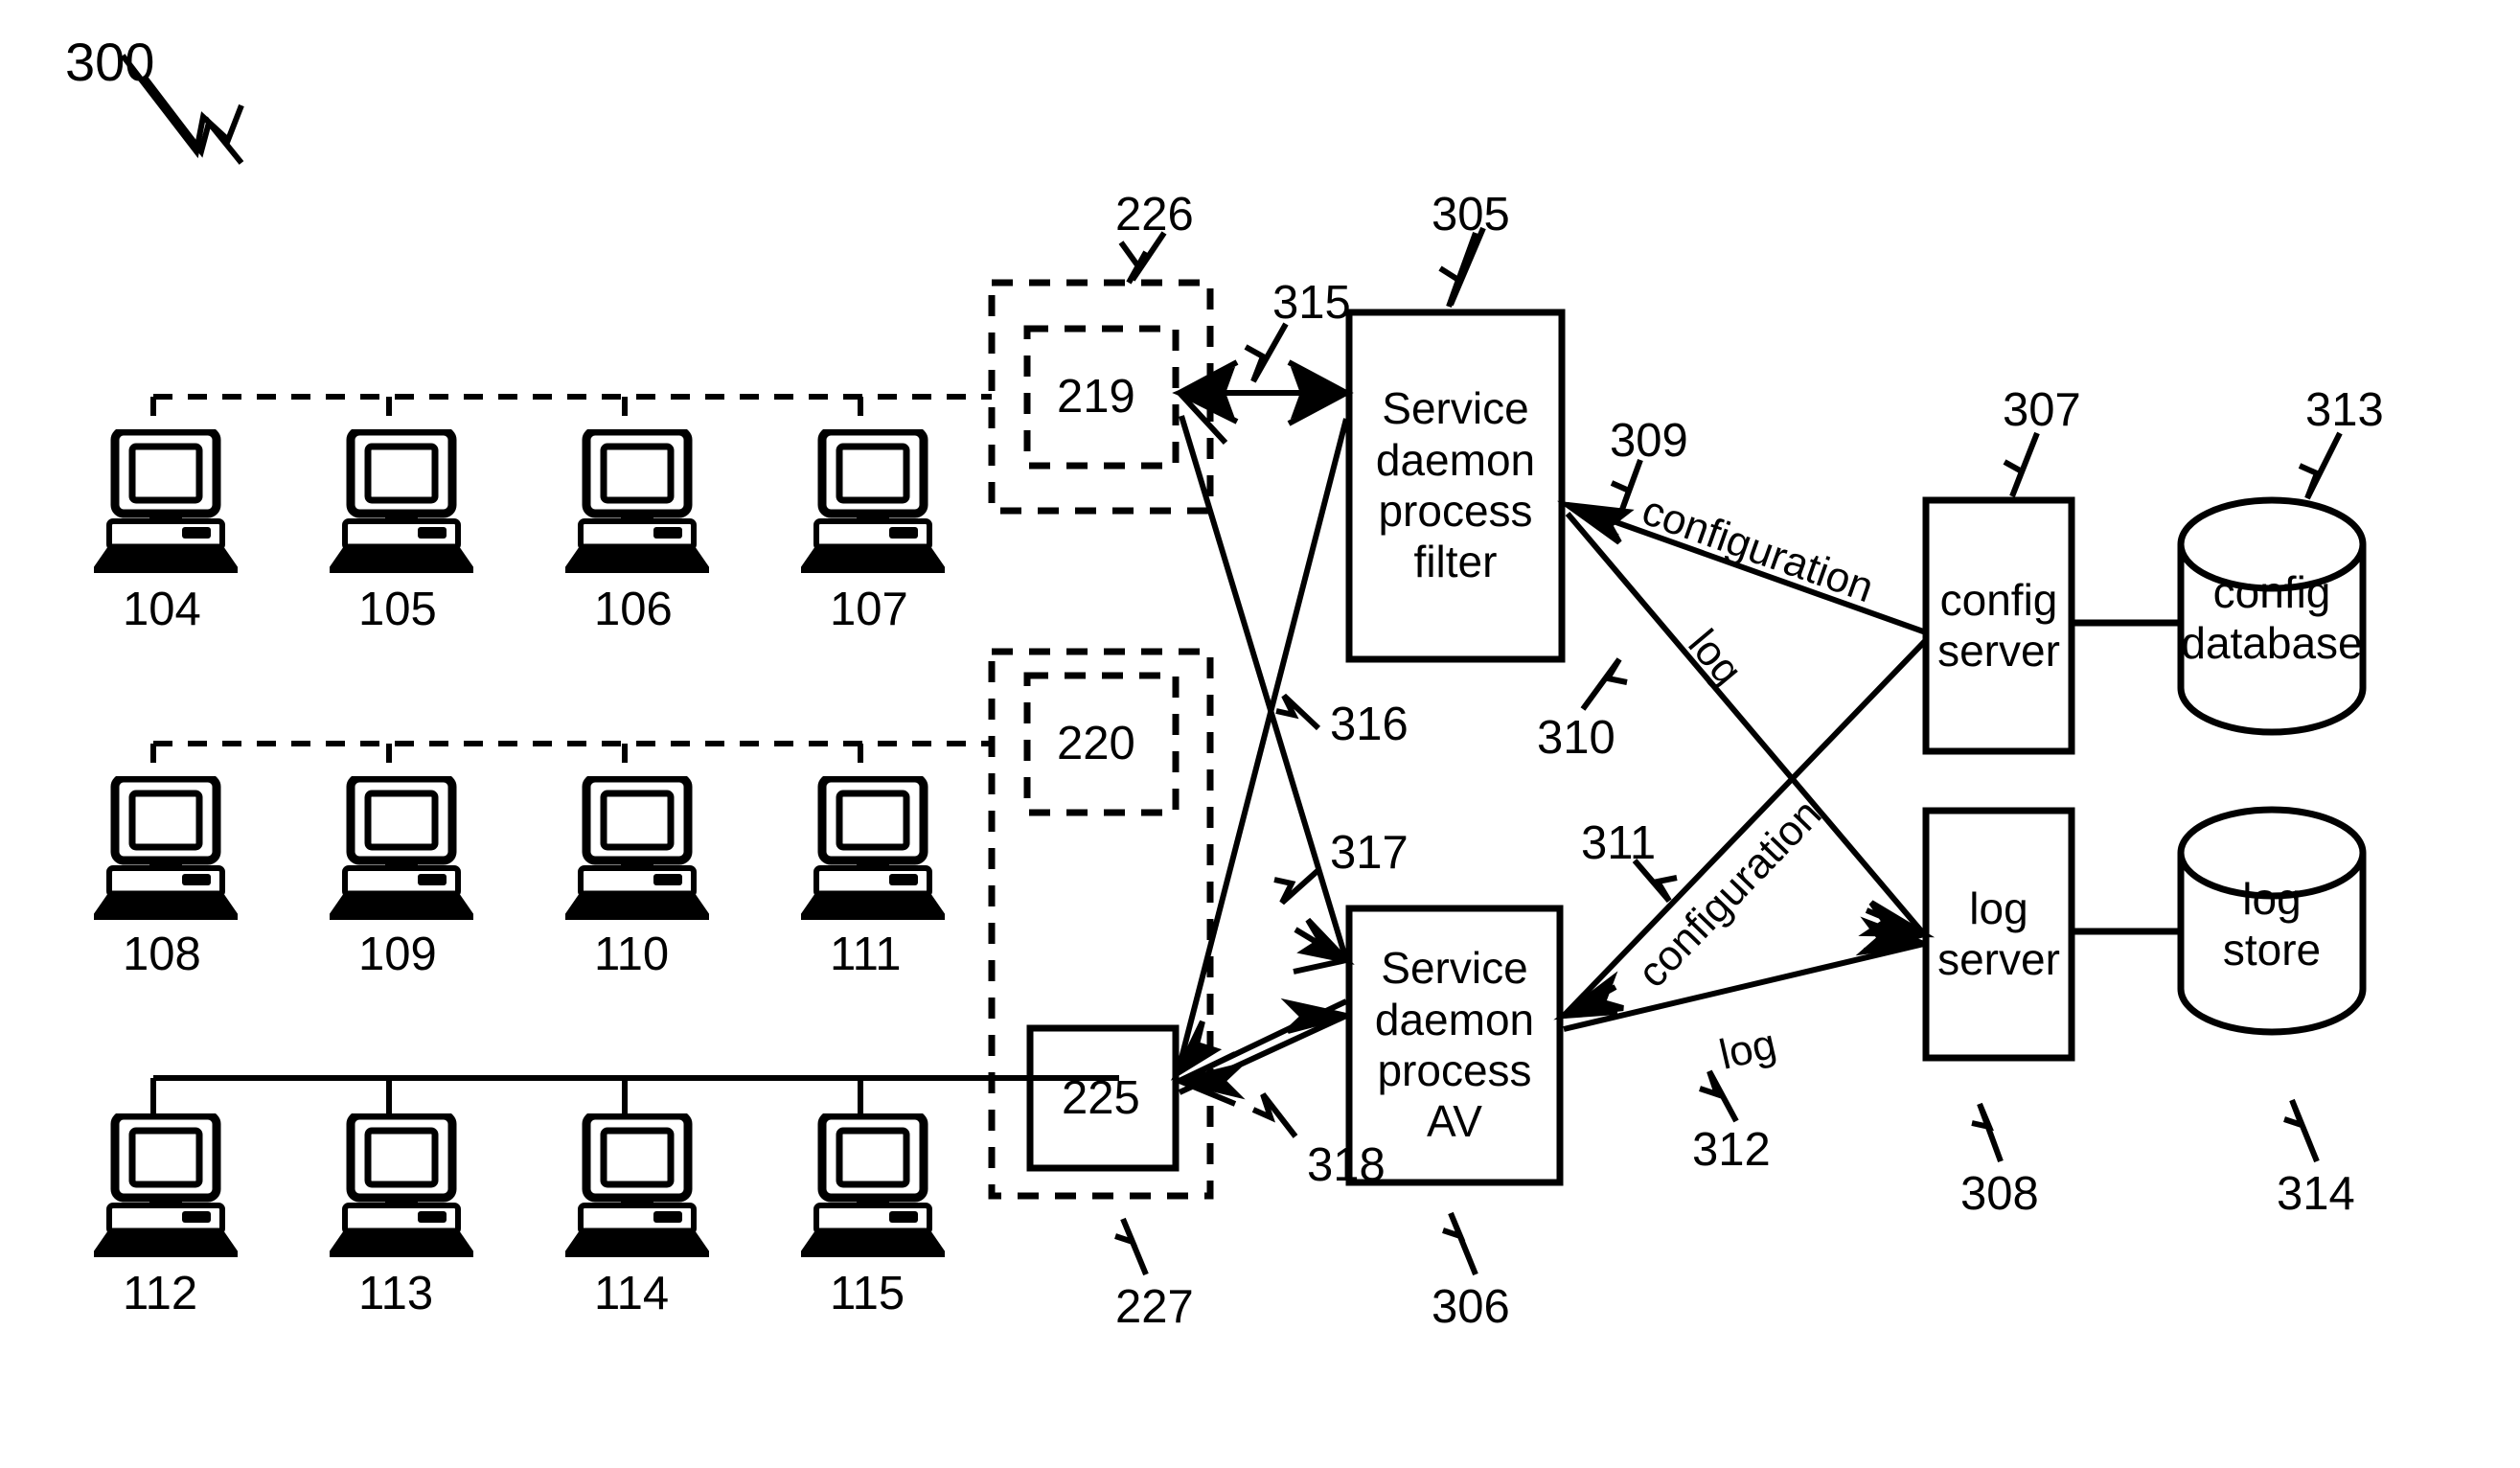 The width and height of the screenshot is (2520, 1468). What do you see at coordinates (1576, 738) in the screenshot?
I see `ref-label-310: 310` at bounding box center [1576, 738].